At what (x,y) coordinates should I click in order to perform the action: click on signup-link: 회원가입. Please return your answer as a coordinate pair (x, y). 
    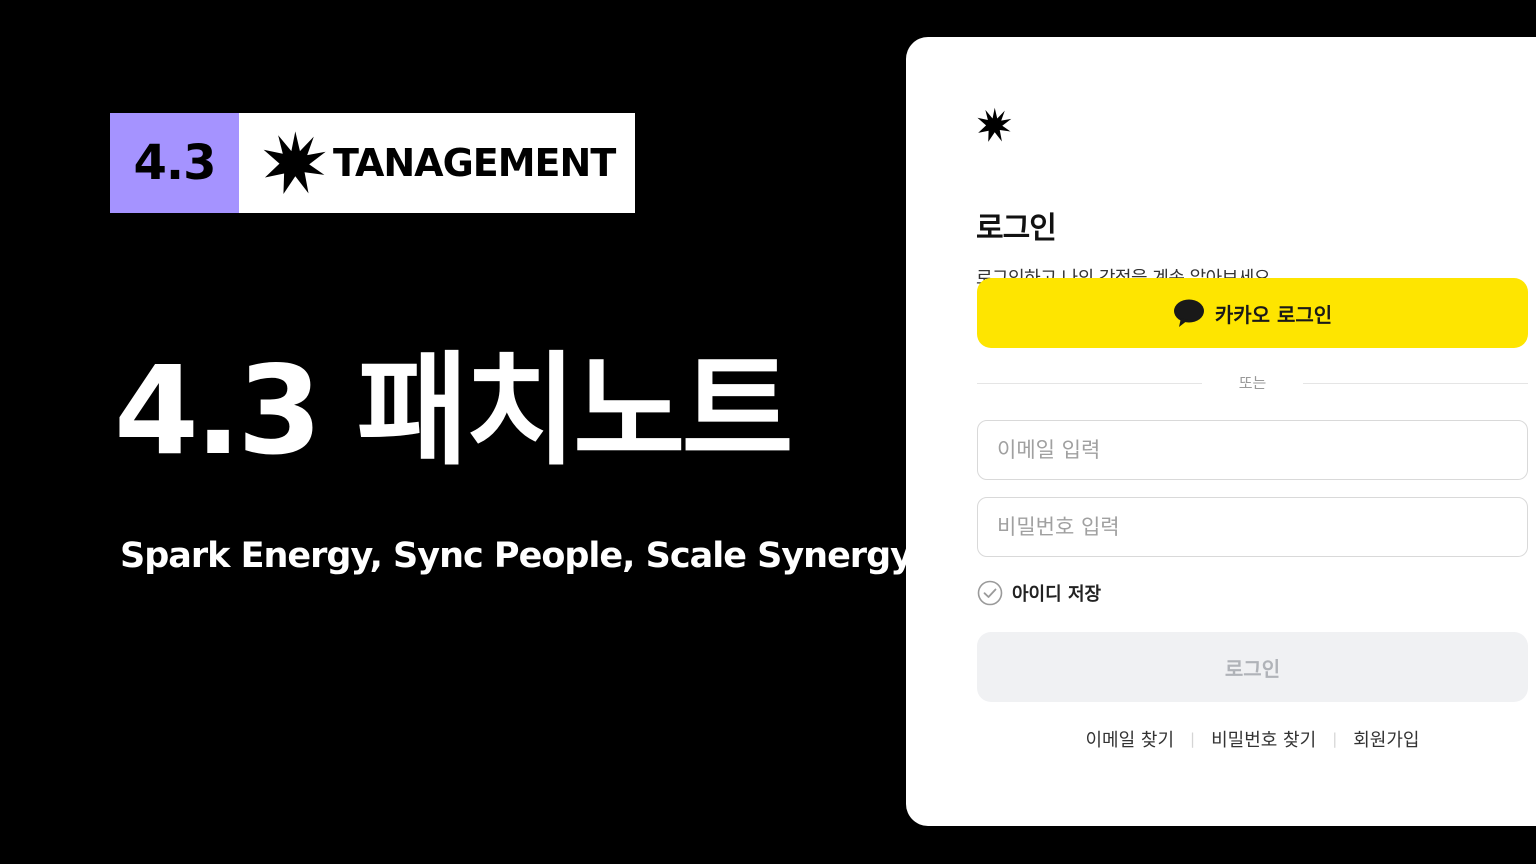
    Looking at the image, I should click on (1386, 739).